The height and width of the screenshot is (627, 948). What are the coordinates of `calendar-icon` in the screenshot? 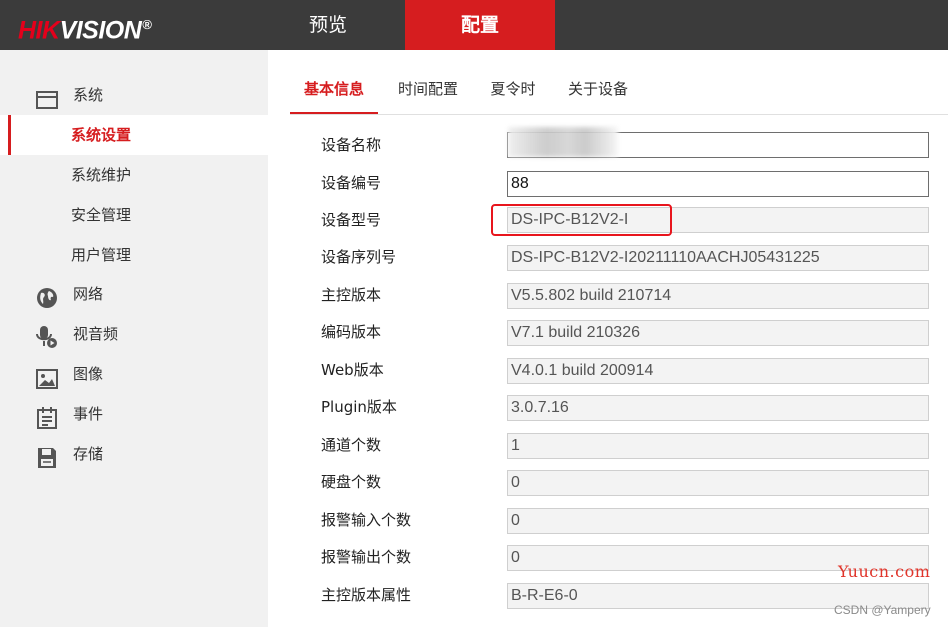 It's located at (47, 416).